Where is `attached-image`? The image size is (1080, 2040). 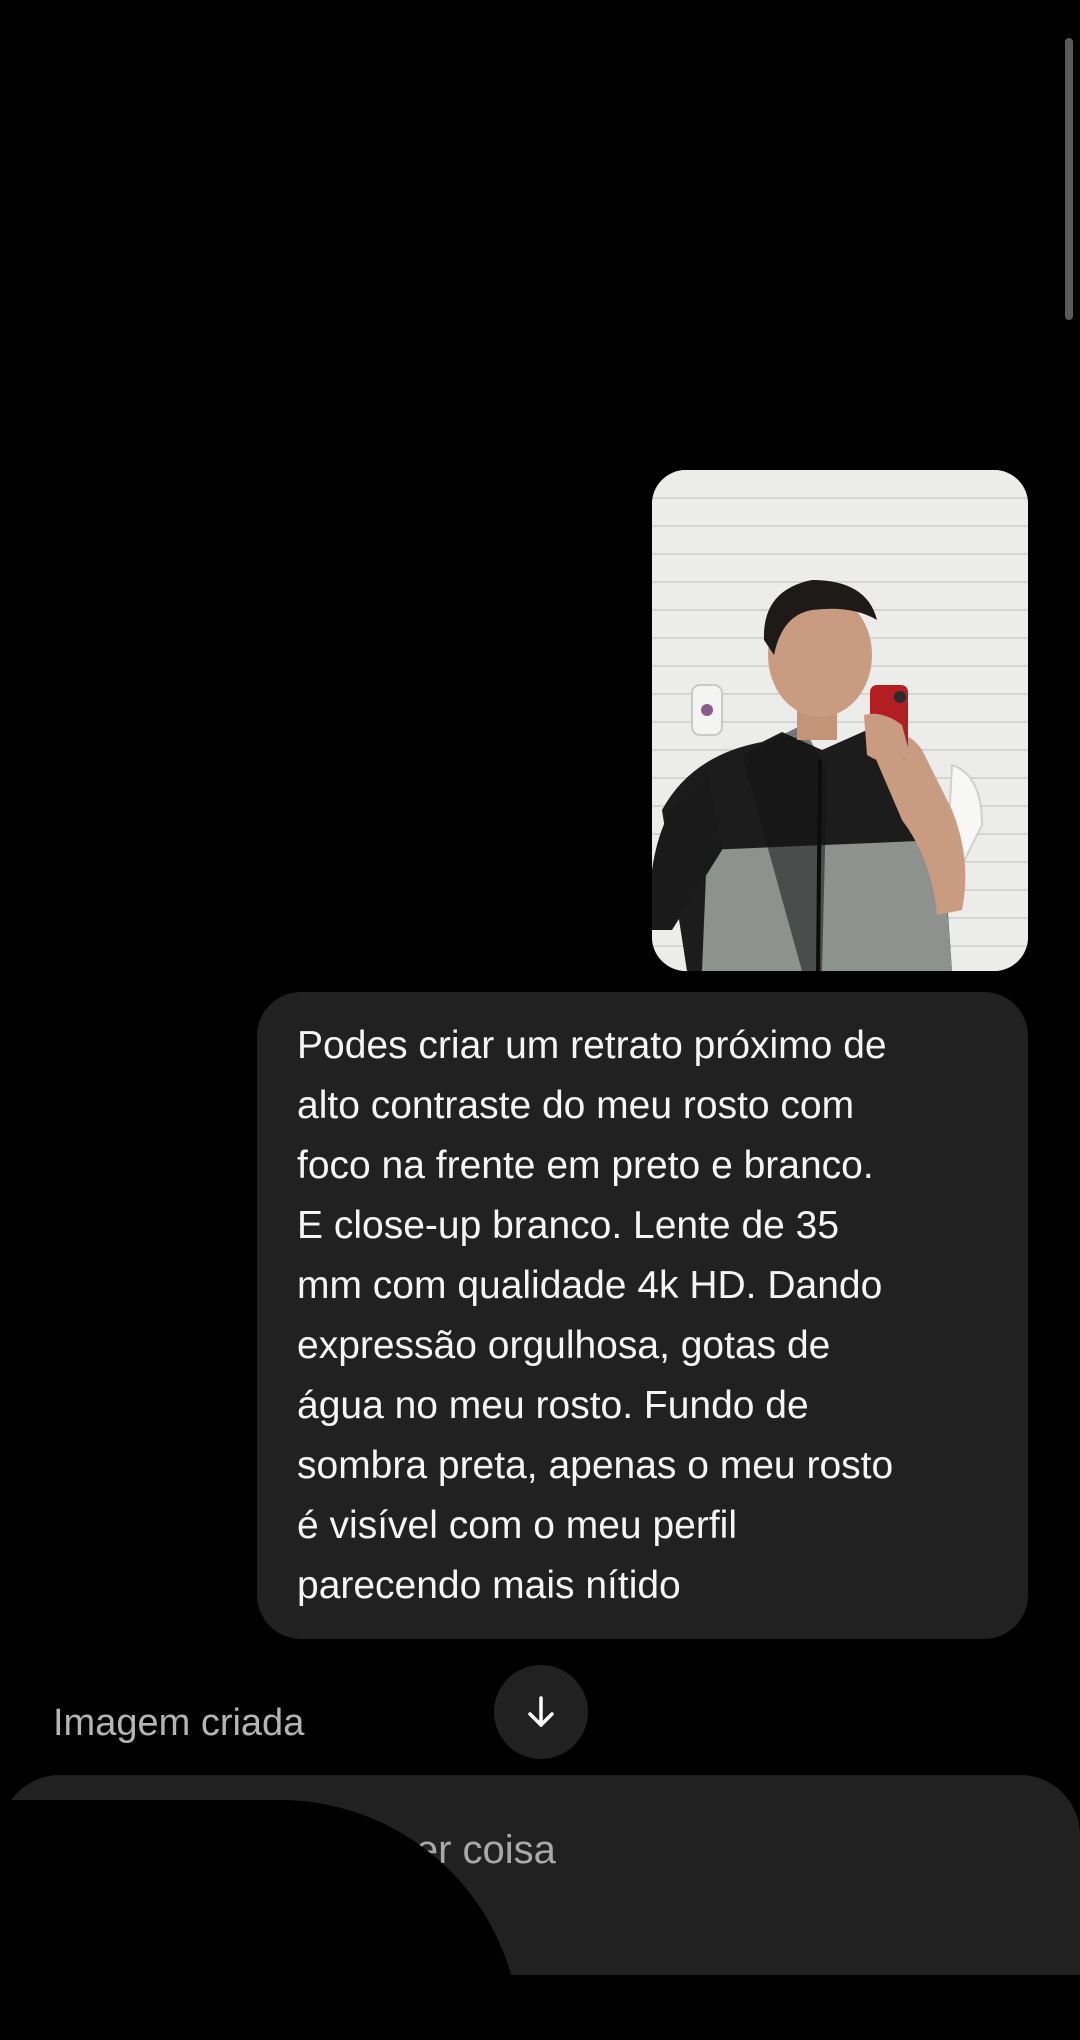
attached-image is located at coordinates (840, 720).